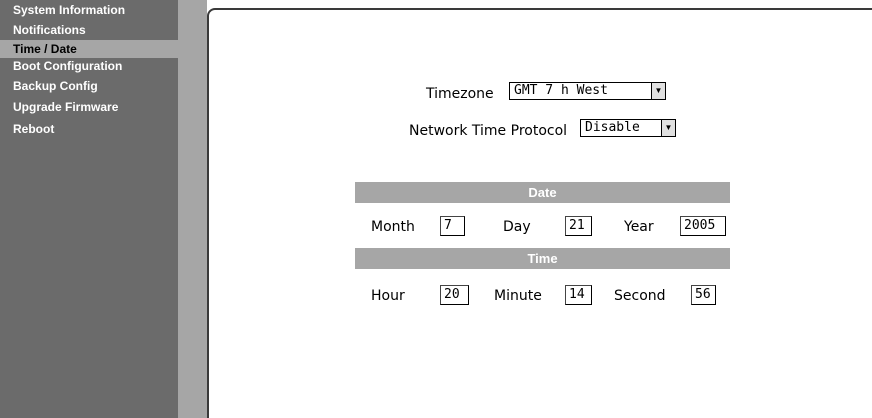  What do you see at coordinates (640, 296) in the screenshot?
I see `second-label: Second` at bounding box center [640, 296].